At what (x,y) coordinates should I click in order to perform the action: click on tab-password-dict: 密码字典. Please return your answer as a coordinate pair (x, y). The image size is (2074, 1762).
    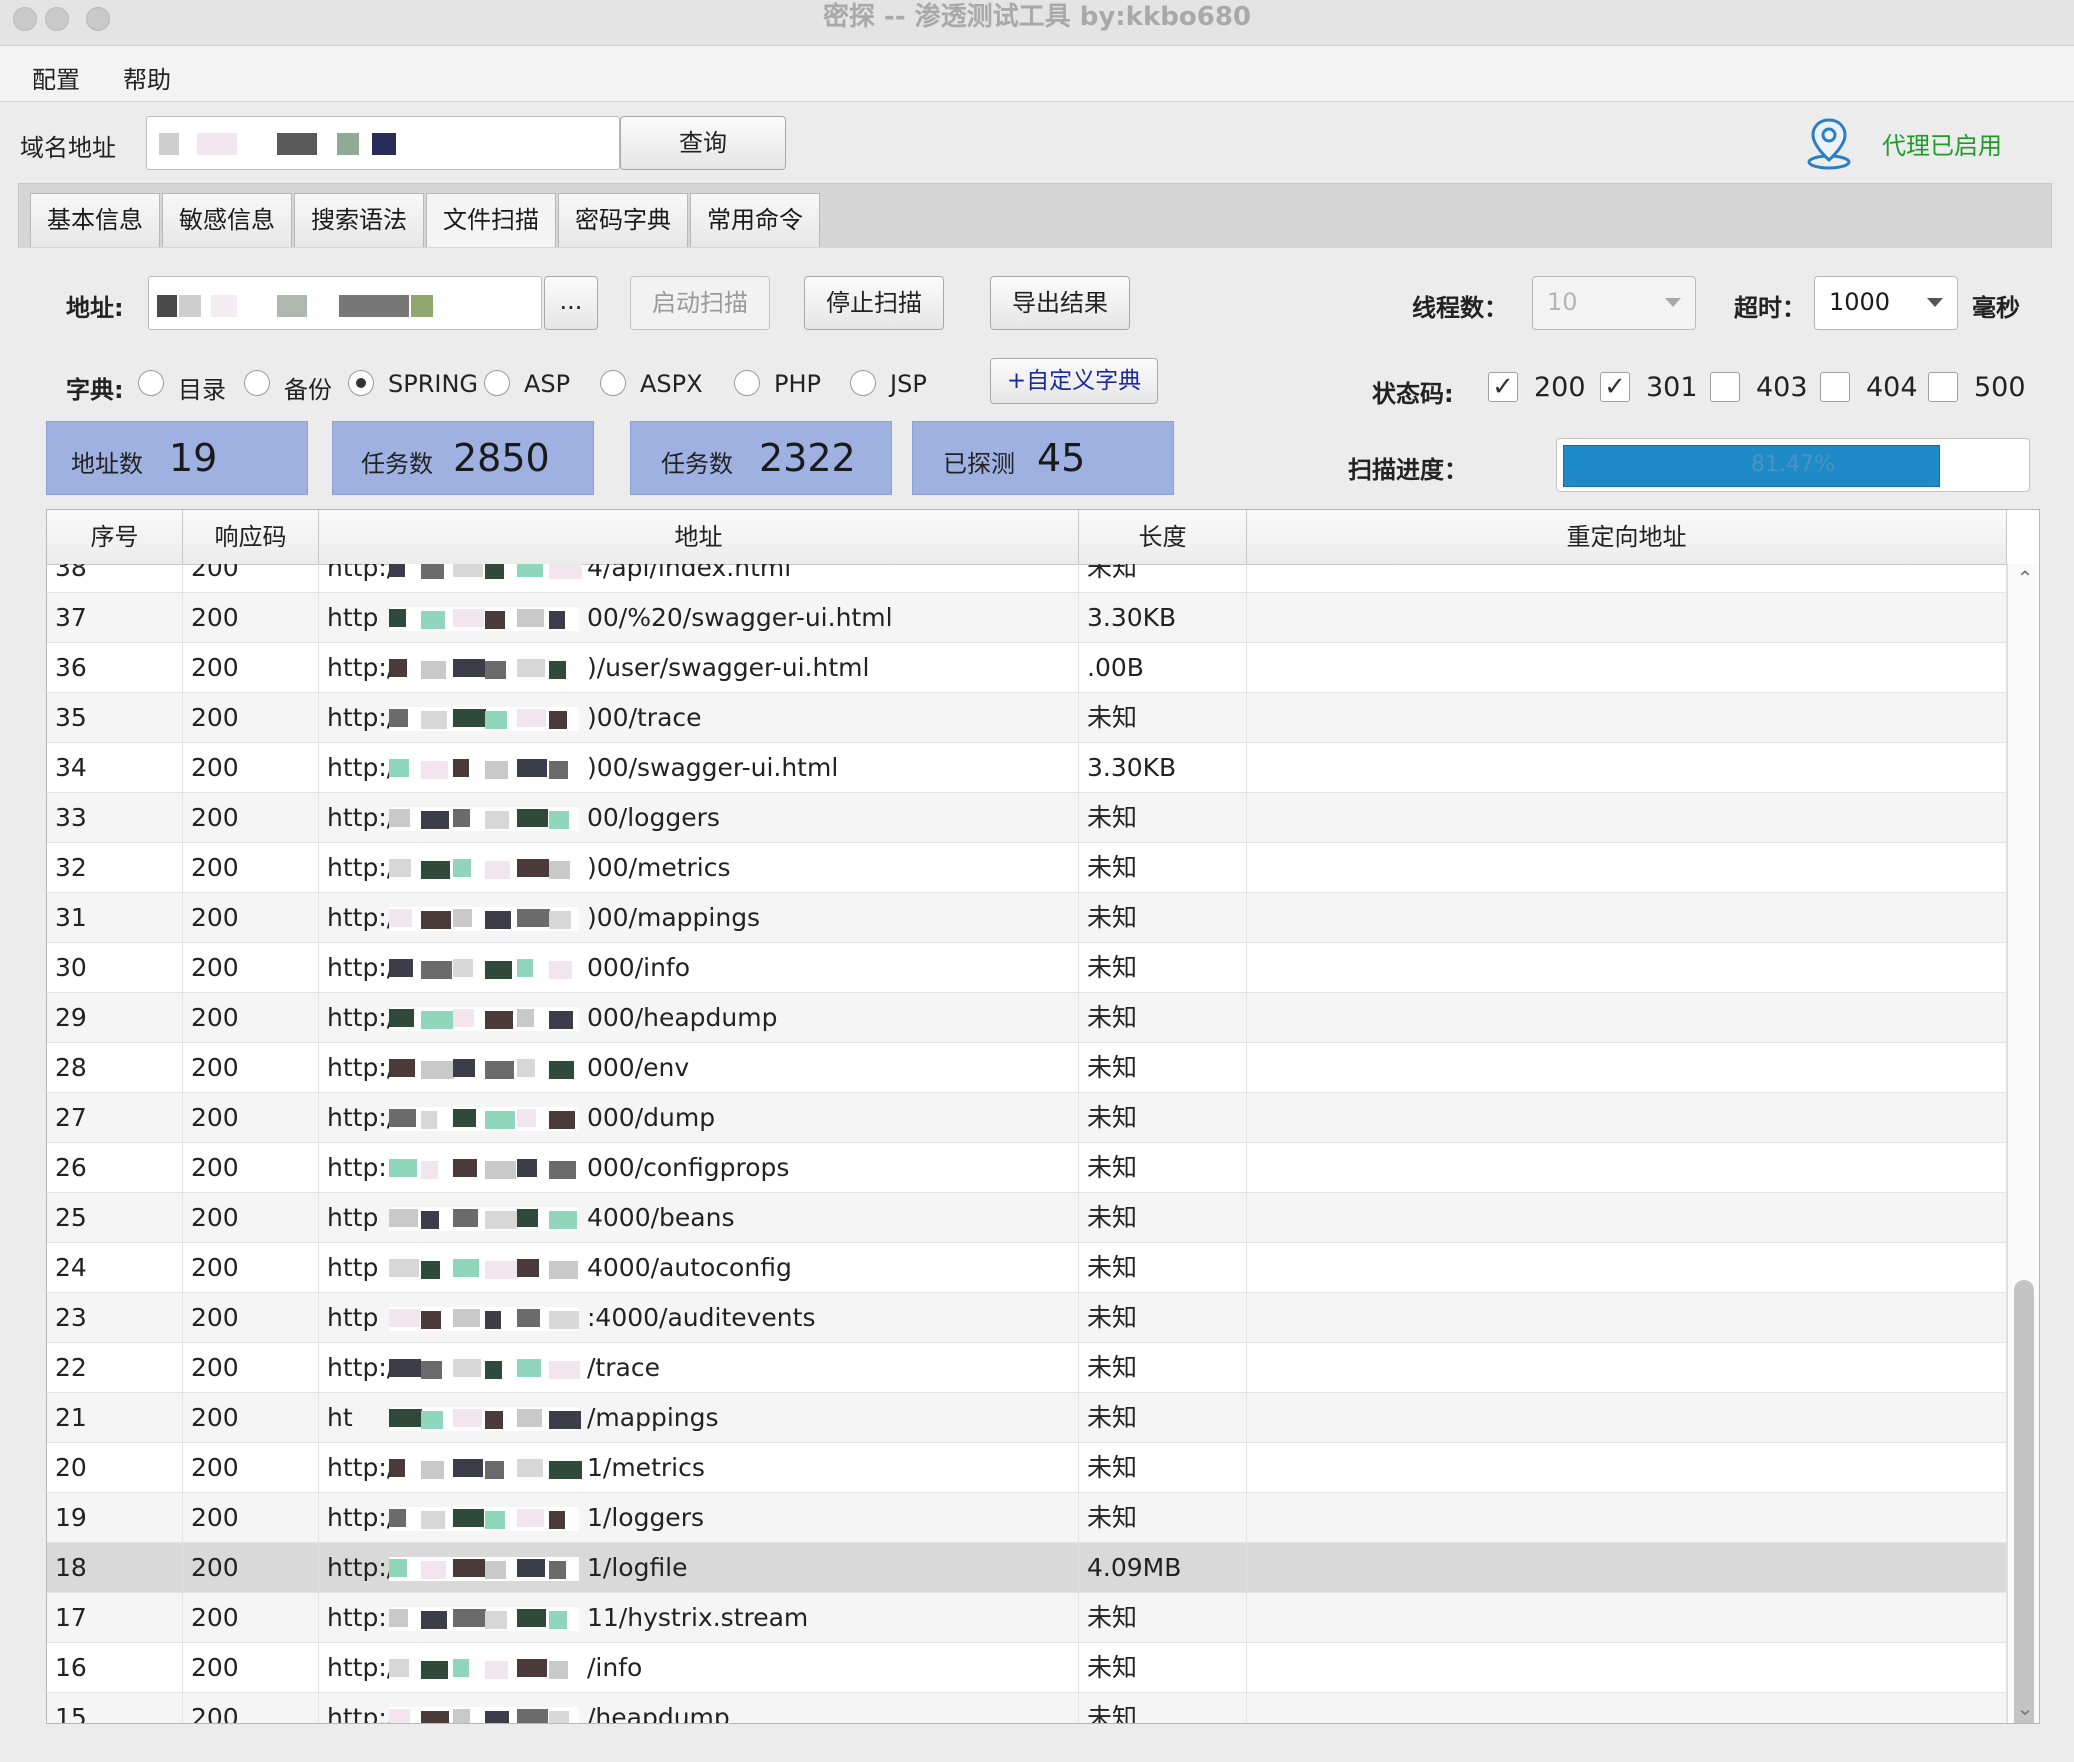
    Looking at the image, I should click on (623, 220).